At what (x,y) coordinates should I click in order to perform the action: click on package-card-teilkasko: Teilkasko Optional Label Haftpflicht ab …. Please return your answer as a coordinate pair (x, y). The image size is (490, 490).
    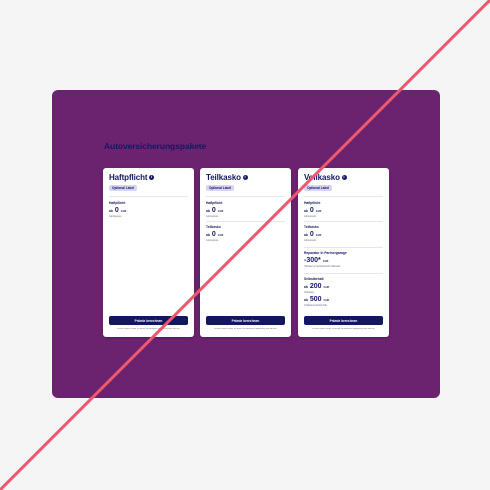
    Looking at the image, I should click on (245, 252).